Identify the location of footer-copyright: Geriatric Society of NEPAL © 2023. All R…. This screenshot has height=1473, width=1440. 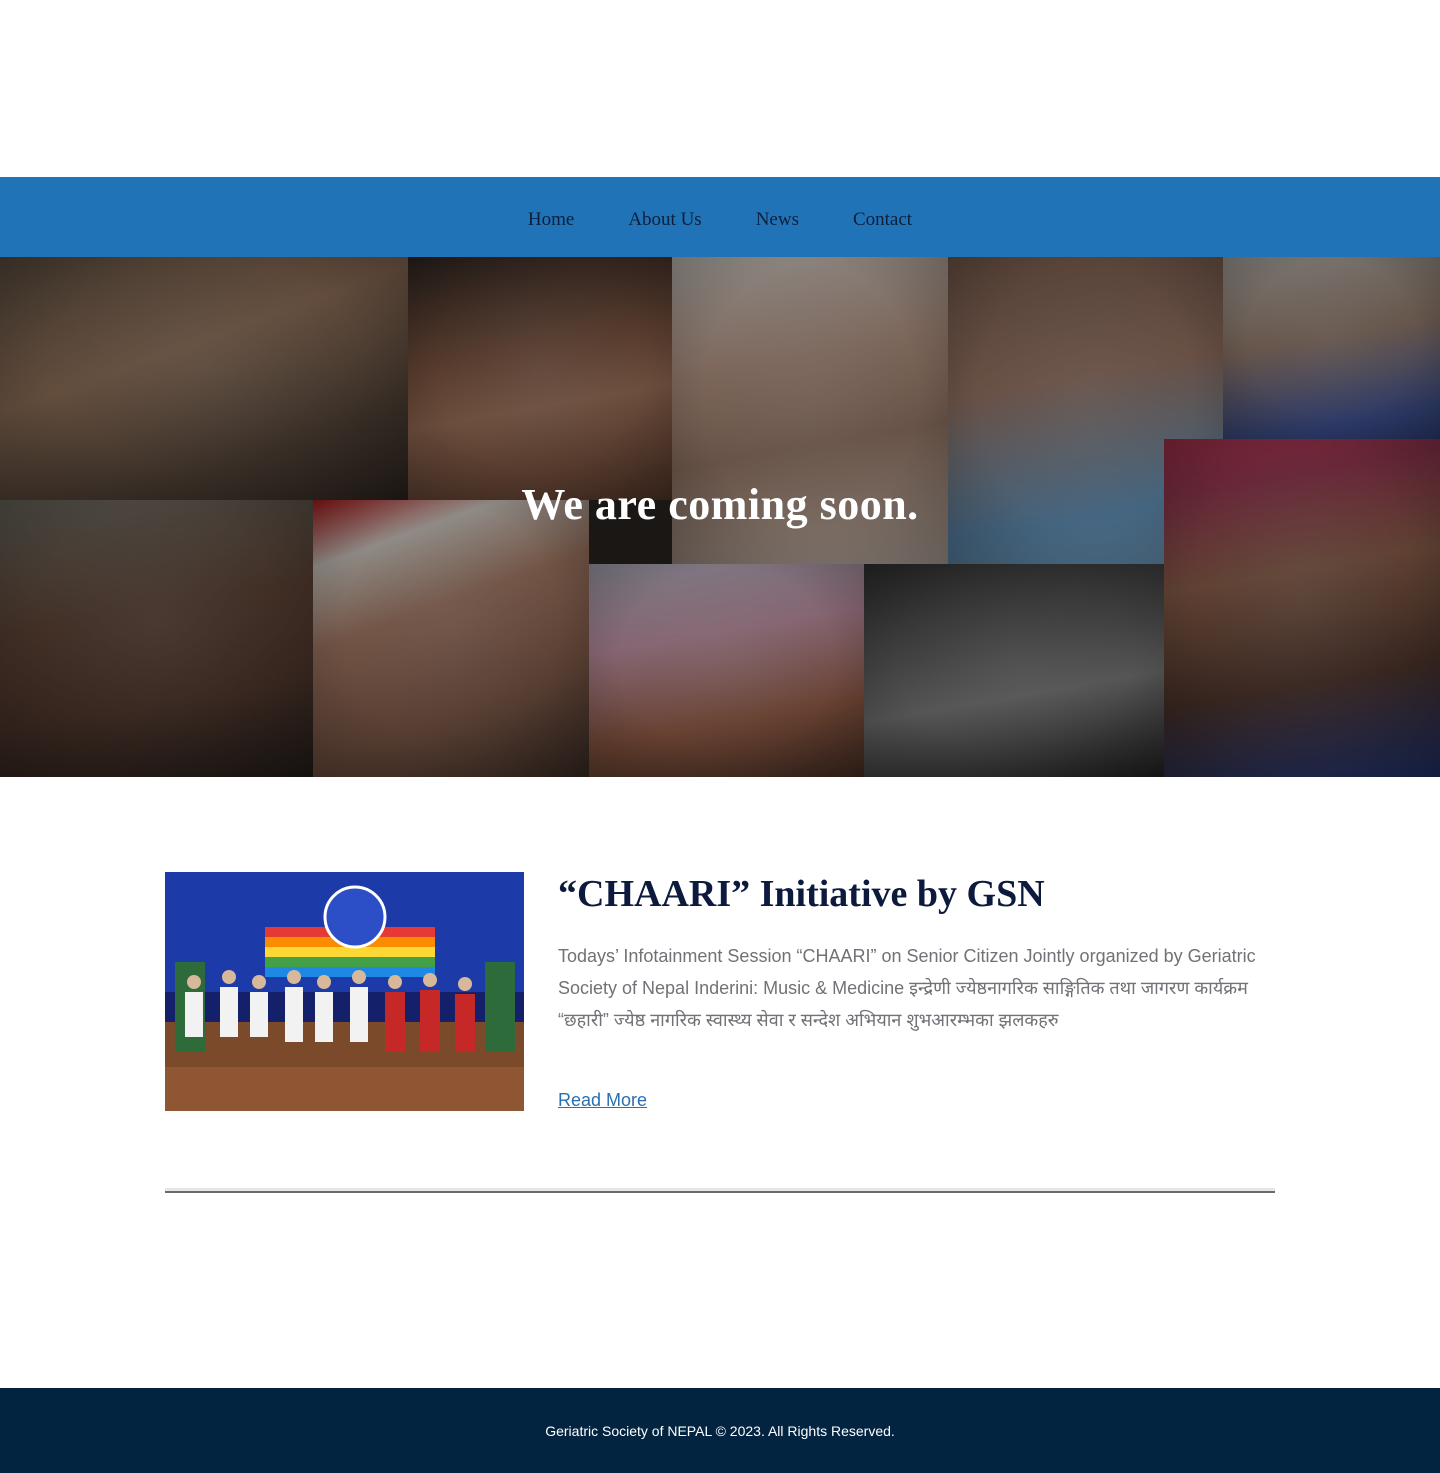
(720, 1430).